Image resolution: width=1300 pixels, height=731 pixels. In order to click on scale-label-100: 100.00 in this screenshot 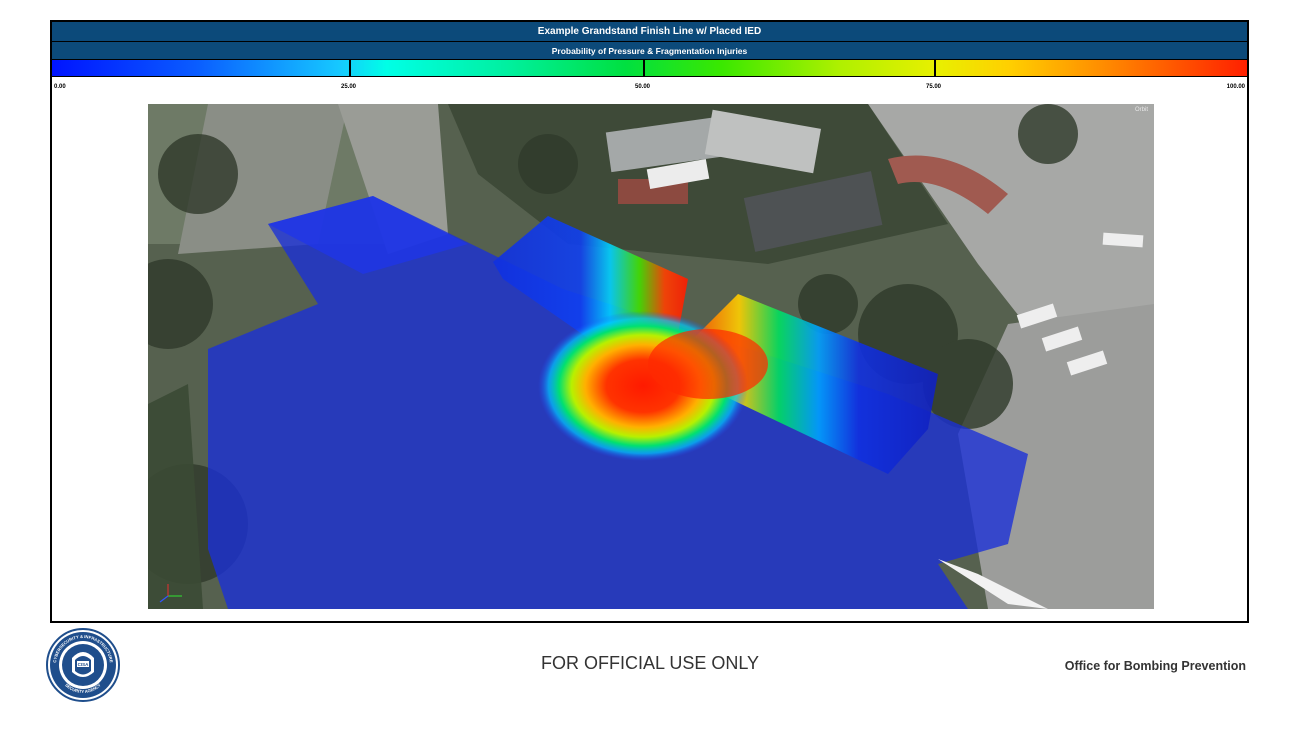, I will do `click(1235, 87)`.